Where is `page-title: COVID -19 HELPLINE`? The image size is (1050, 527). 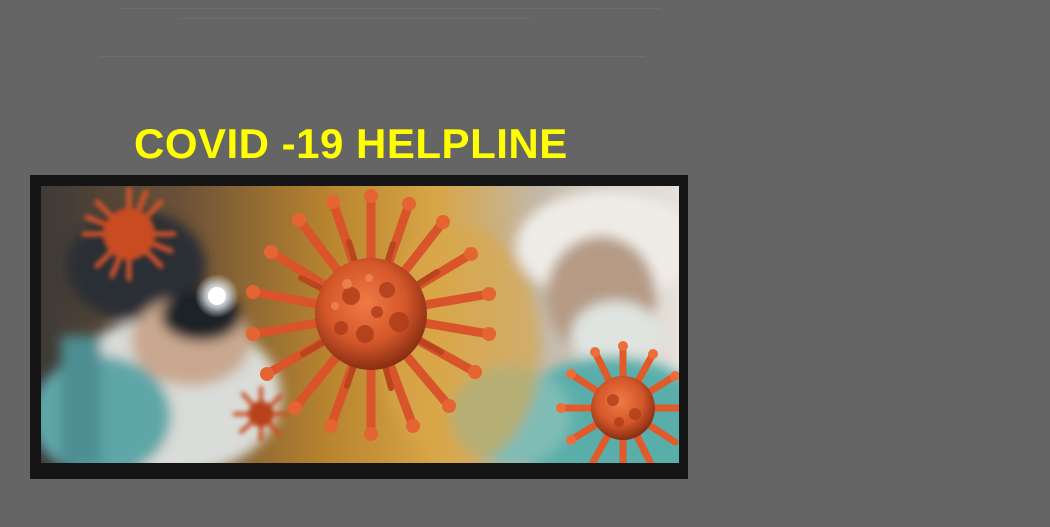
page-title: COVID -19 HELPLINE is located at coordinates (351, 143).